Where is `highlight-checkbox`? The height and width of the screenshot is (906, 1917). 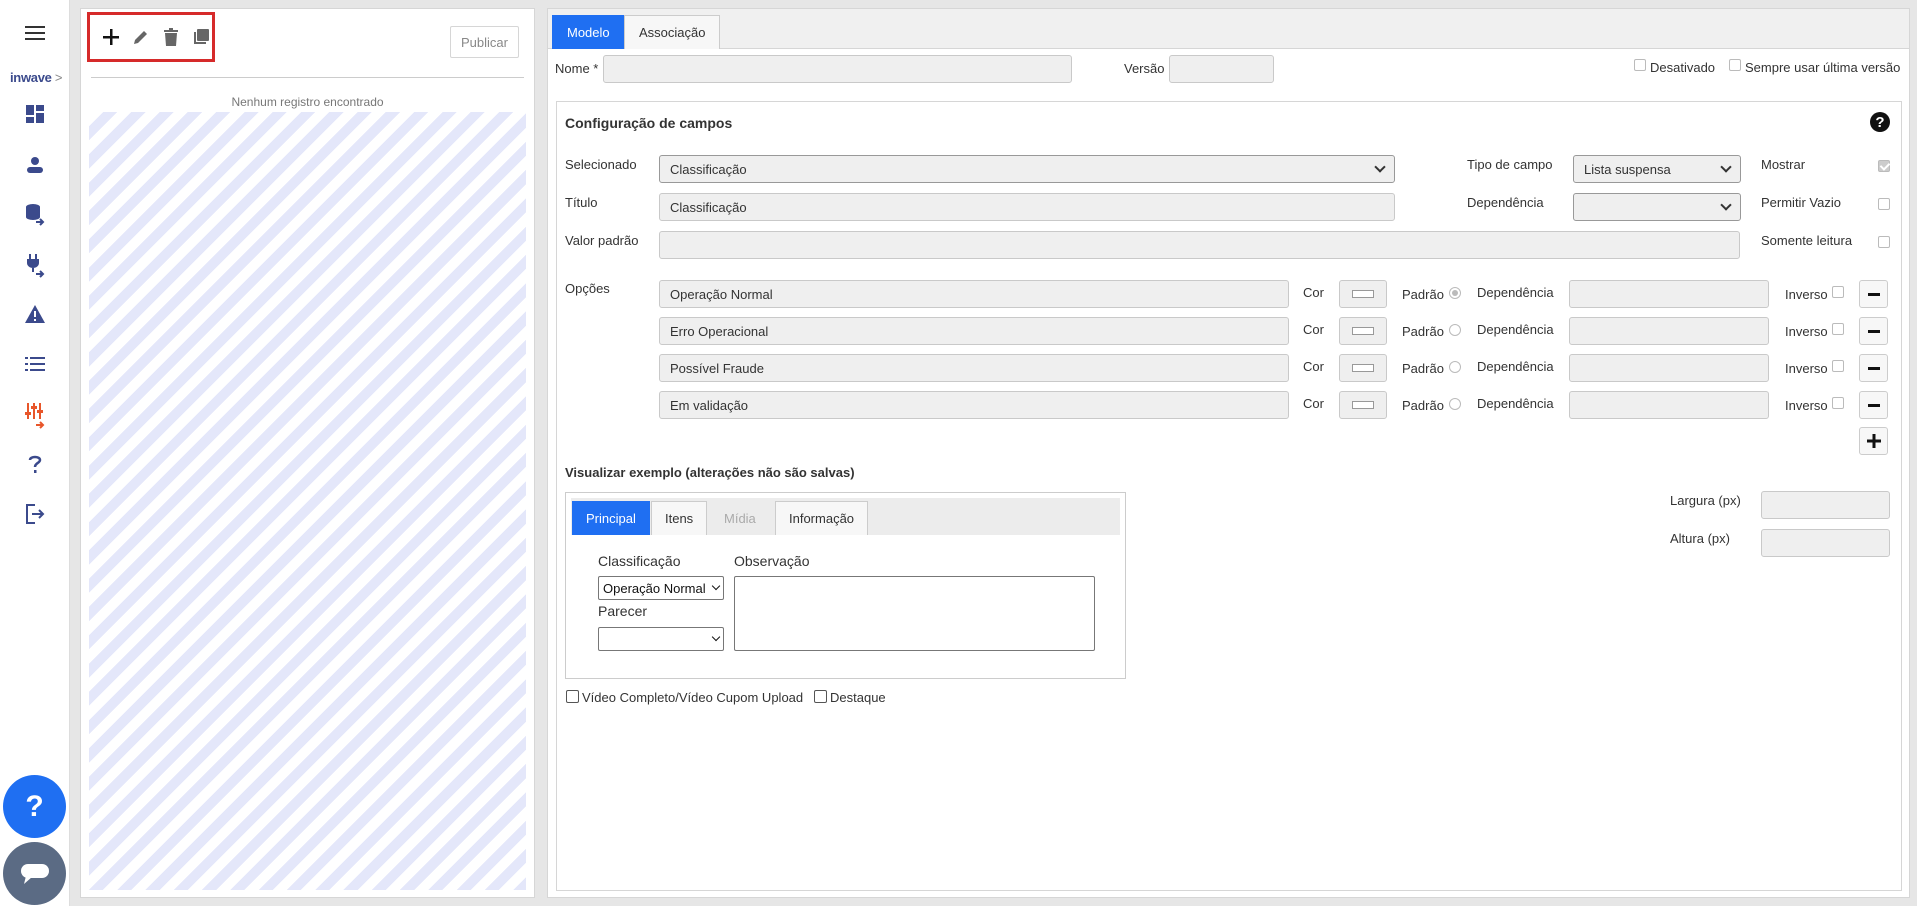
highlight-checkbox is located at coordinates (820, 696).